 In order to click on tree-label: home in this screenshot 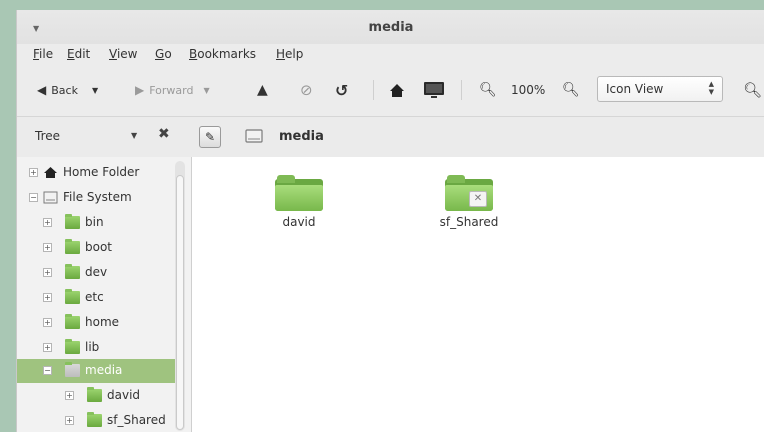, I will do `click(102, 322)`.